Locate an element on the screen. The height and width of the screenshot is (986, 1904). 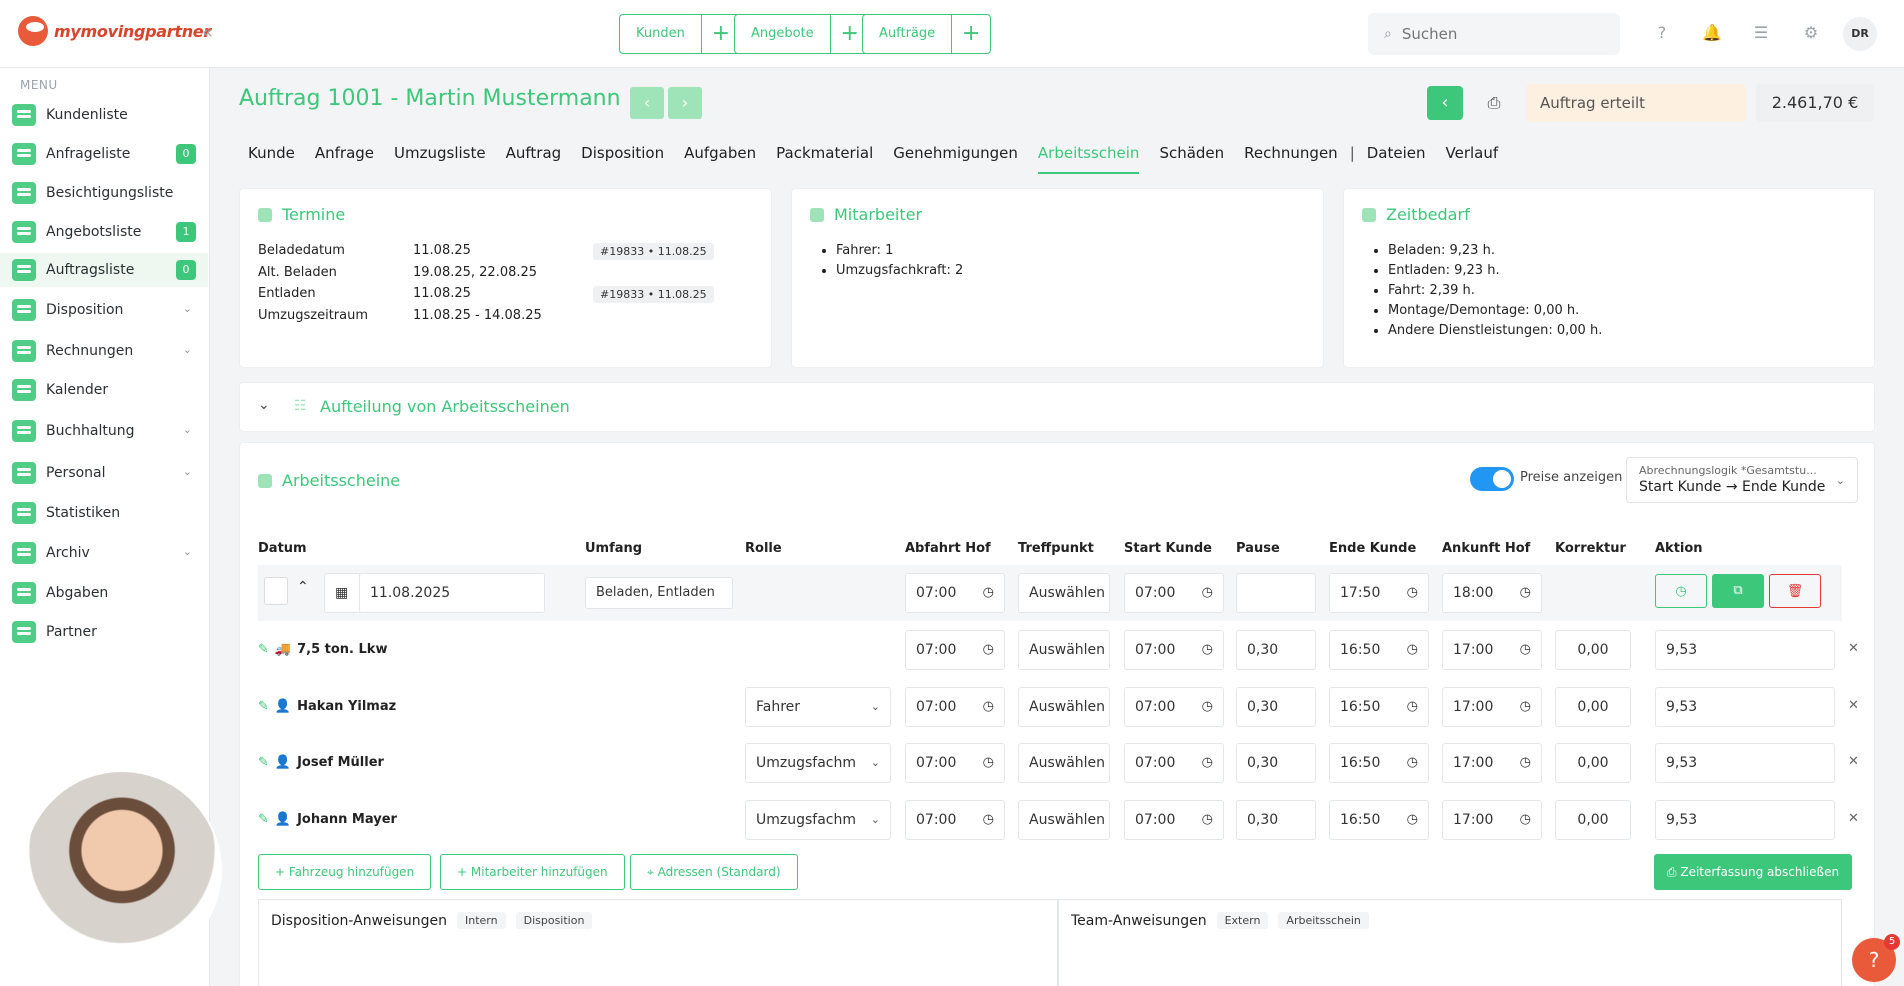
sidebar-item-besichtigungsliste: Besichtigungsliste is located at coordinates (104, 193).